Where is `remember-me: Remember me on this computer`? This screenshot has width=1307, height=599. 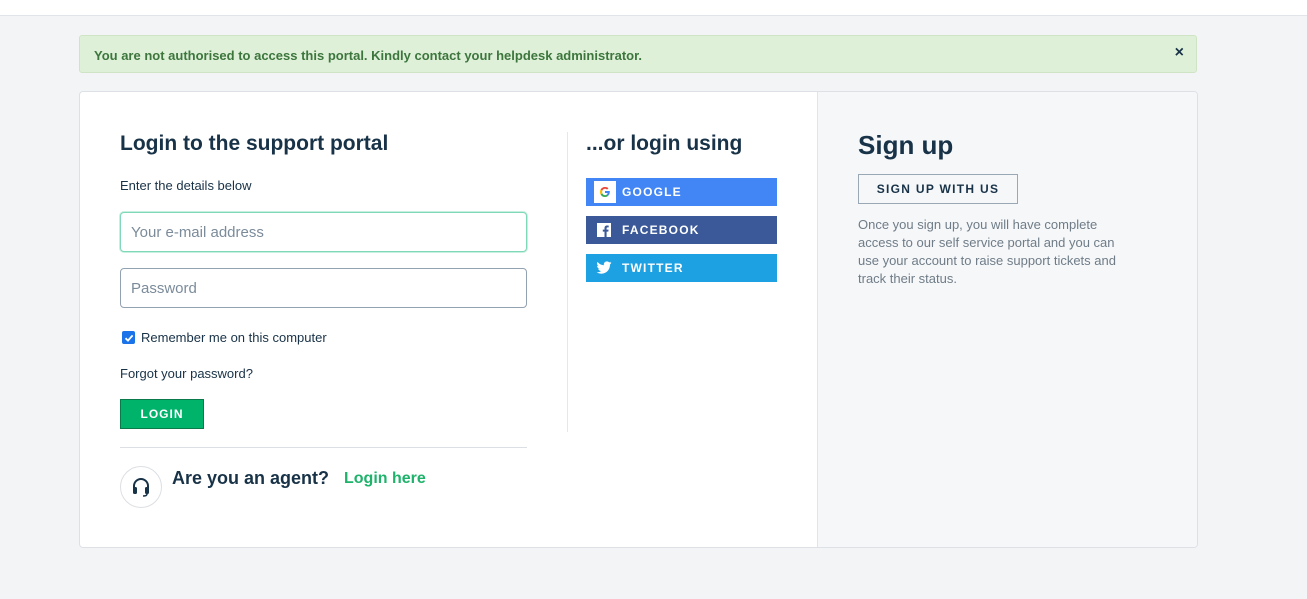
remember-me: Remember me on this computer is located at coordinates (224, 337).